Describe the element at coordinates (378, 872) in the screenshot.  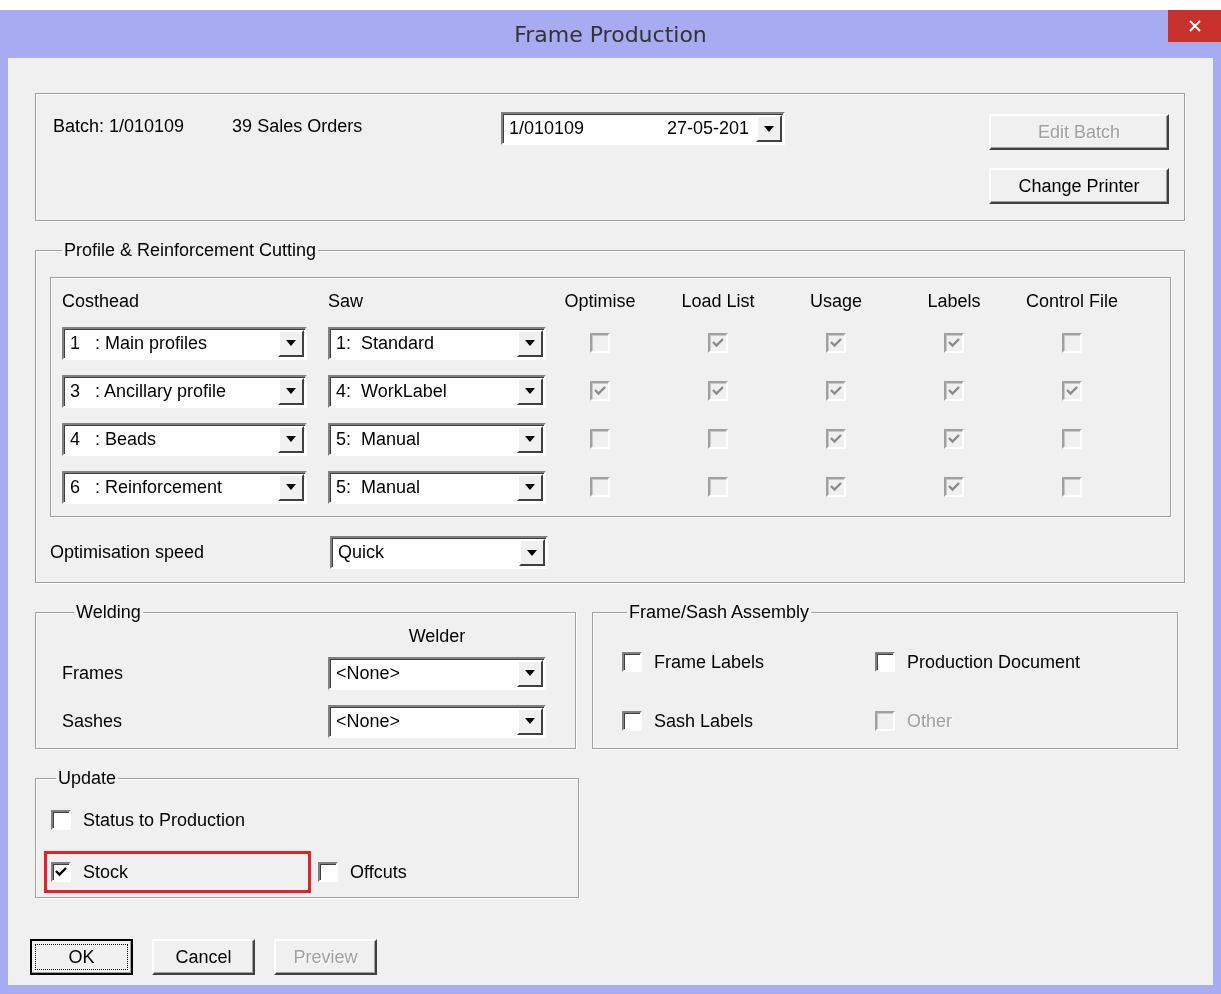
I see `checkbox-label: Offcuts` at that location.